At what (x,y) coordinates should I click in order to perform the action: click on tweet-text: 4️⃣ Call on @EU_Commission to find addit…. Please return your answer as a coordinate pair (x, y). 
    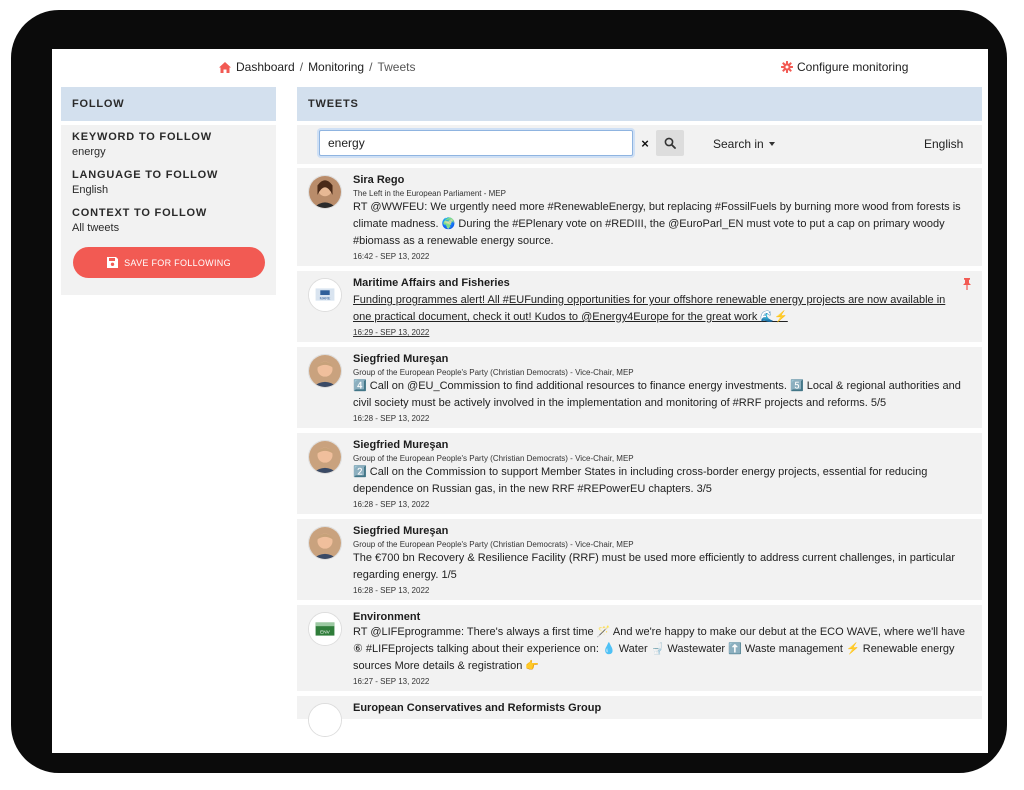
    Looking at the image, I should click on (657, 394).